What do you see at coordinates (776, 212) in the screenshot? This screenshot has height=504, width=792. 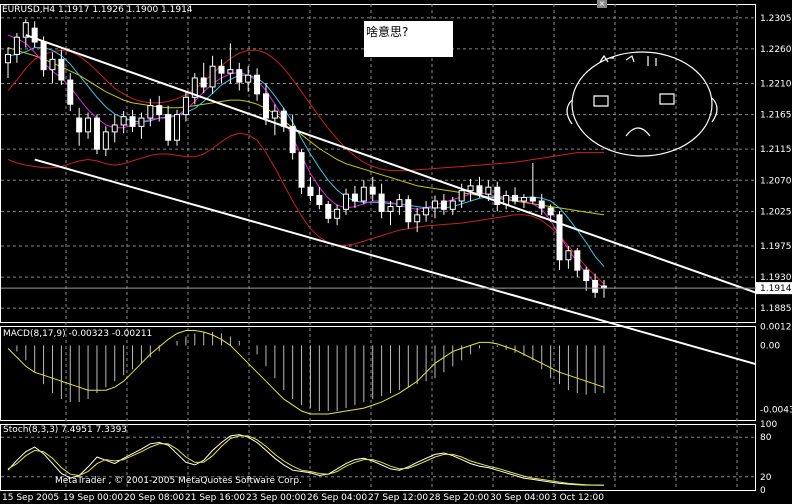 I see `price-tick-label: 1.2025` at bounding box center [776, 212].